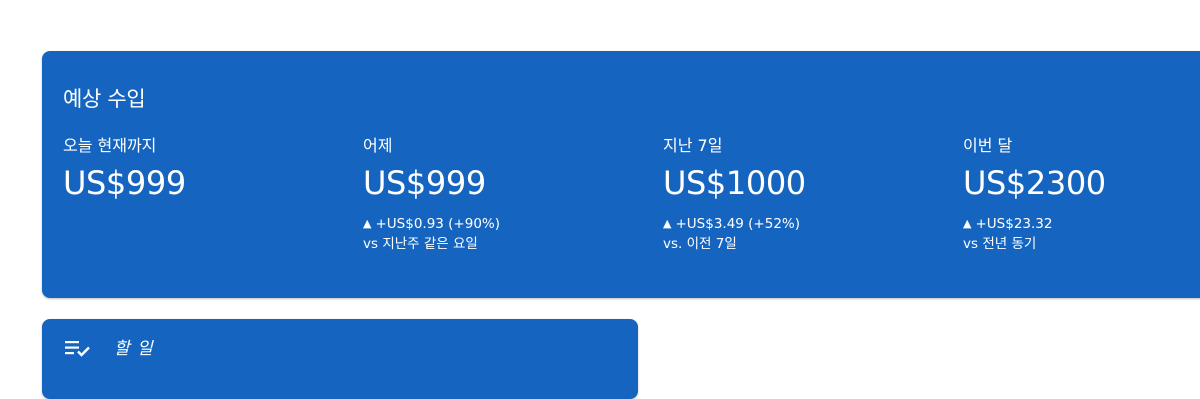 The width and height of the screenshot is (1200, 399). What do you see at coordinates (378, 145) in the screenshot?
I see `metric-label: 어제` at bounding box center [378, 145].